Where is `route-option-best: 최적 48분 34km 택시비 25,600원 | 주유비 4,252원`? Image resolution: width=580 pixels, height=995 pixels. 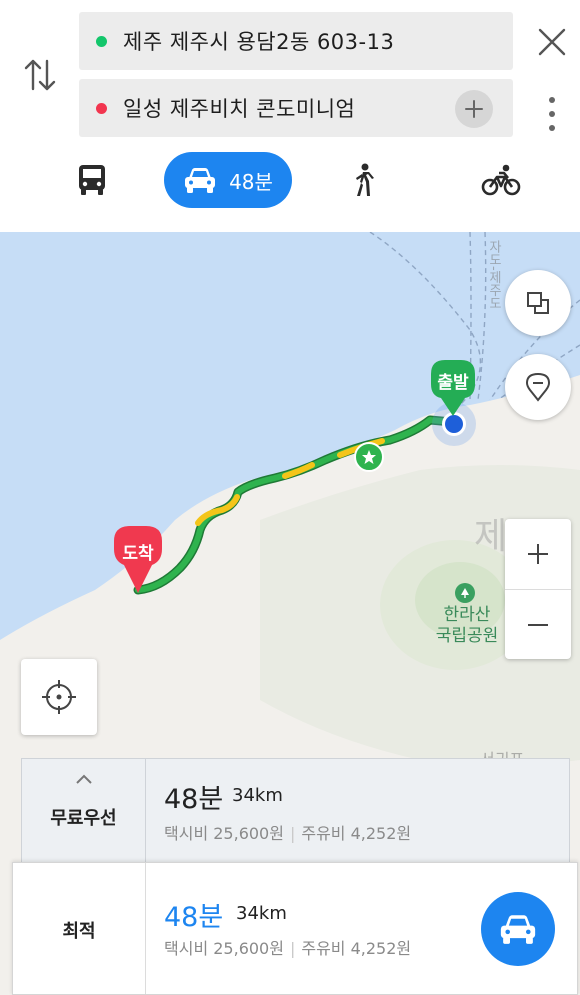
route-option-best: 최적 48분 34km 택시비 25,600원 | 주유비 4,252원 is located at coordinates (295, 928).